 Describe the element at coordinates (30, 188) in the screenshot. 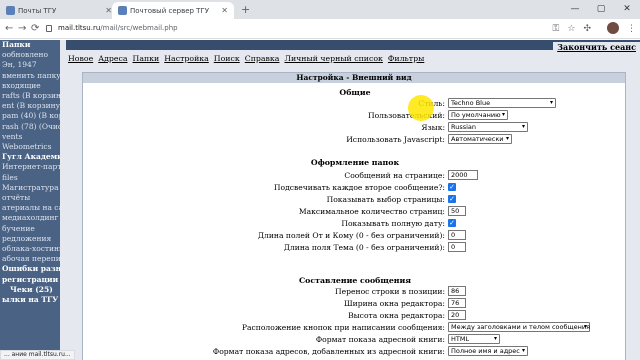

I see `sidebar-folder-item: Магистратура` at that location.